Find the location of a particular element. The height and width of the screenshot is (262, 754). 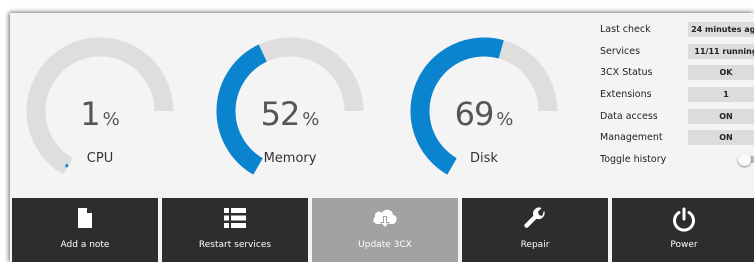

status-row-last-check: Last check 24 minutes ago is located at coordinates (677, 32).